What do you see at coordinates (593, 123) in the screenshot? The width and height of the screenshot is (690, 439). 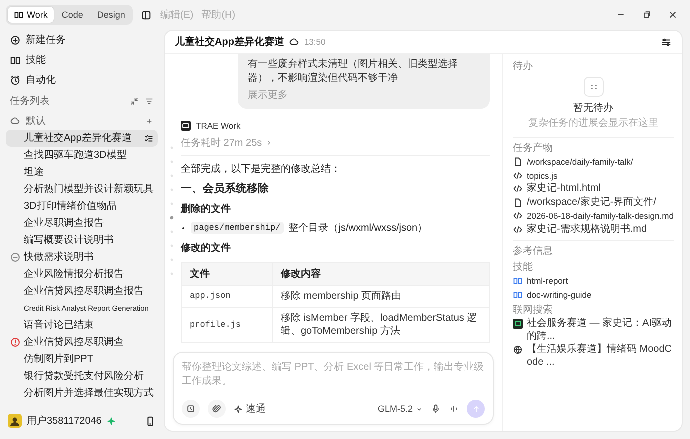 I see `empty-hint: 复杂任务的进展会显示在这里` at bounding box center [593, 123].